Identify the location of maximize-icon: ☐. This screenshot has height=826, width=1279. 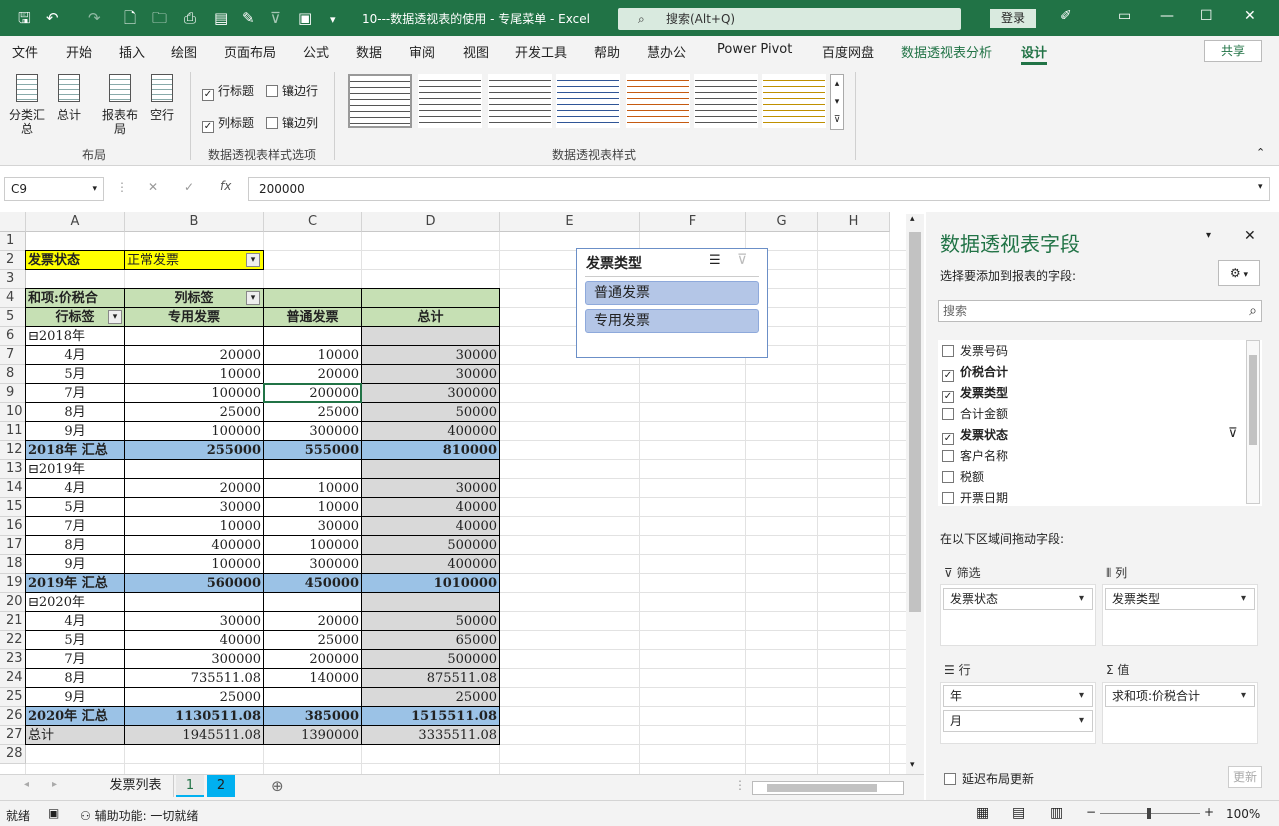
(1206, 16).